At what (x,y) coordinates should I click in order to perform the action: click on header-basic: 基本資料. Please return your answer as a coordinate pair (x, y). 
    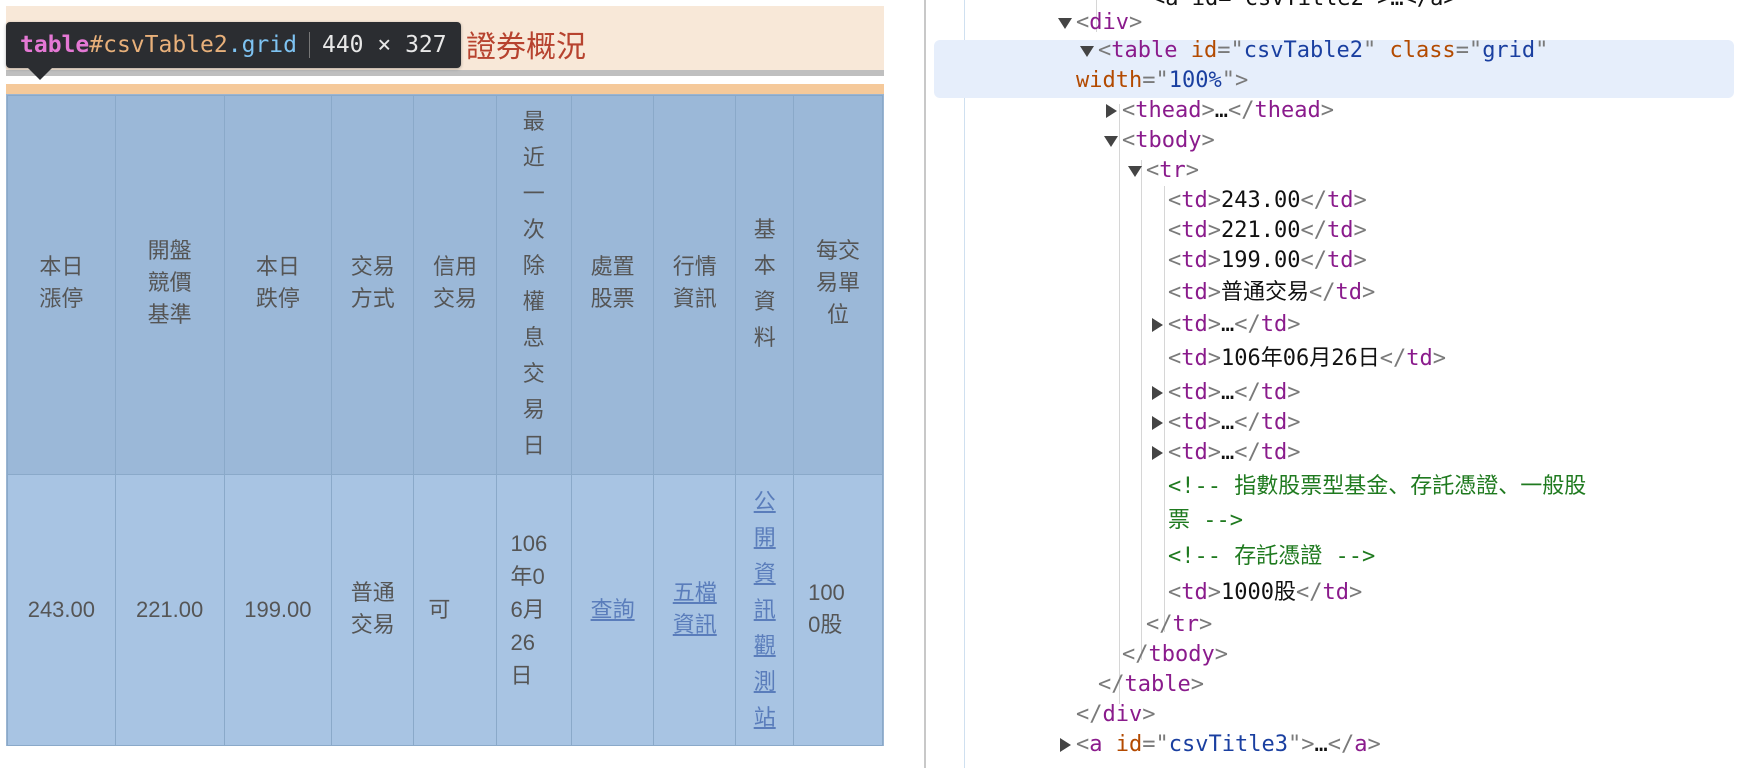
    Looking at the image, I should click on (765, 285).